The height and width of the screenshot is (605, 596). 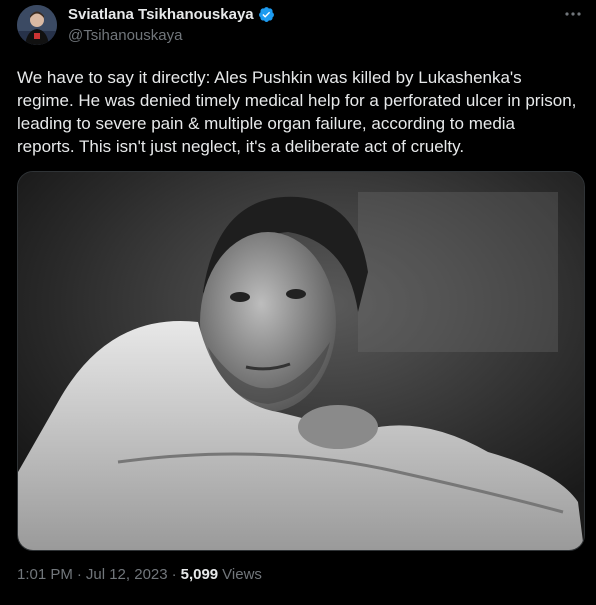 What do you see at coordinates (242, 574) in the screenshot?
I see `views-label: Views` at bounding box center [242, 574].